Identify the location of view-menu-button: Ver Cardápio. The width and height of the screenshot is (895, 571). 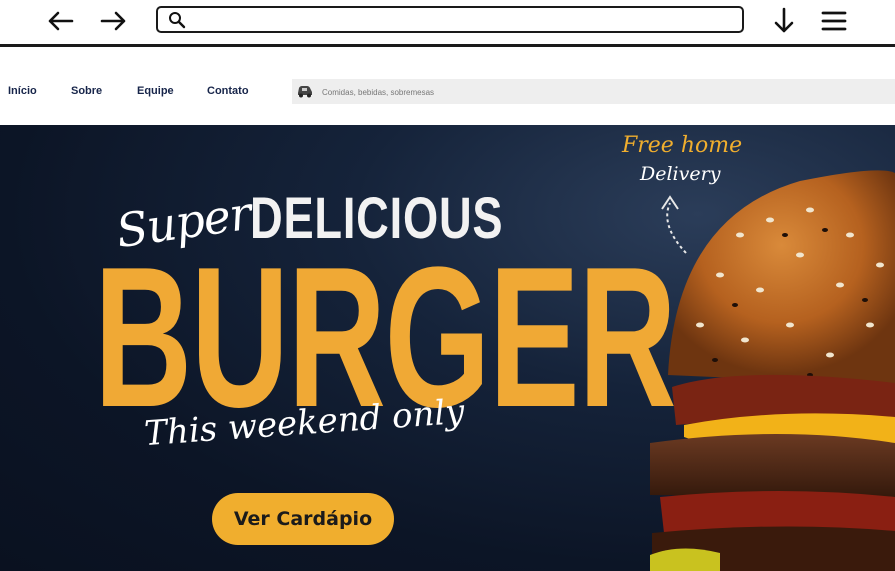
(303, 519).